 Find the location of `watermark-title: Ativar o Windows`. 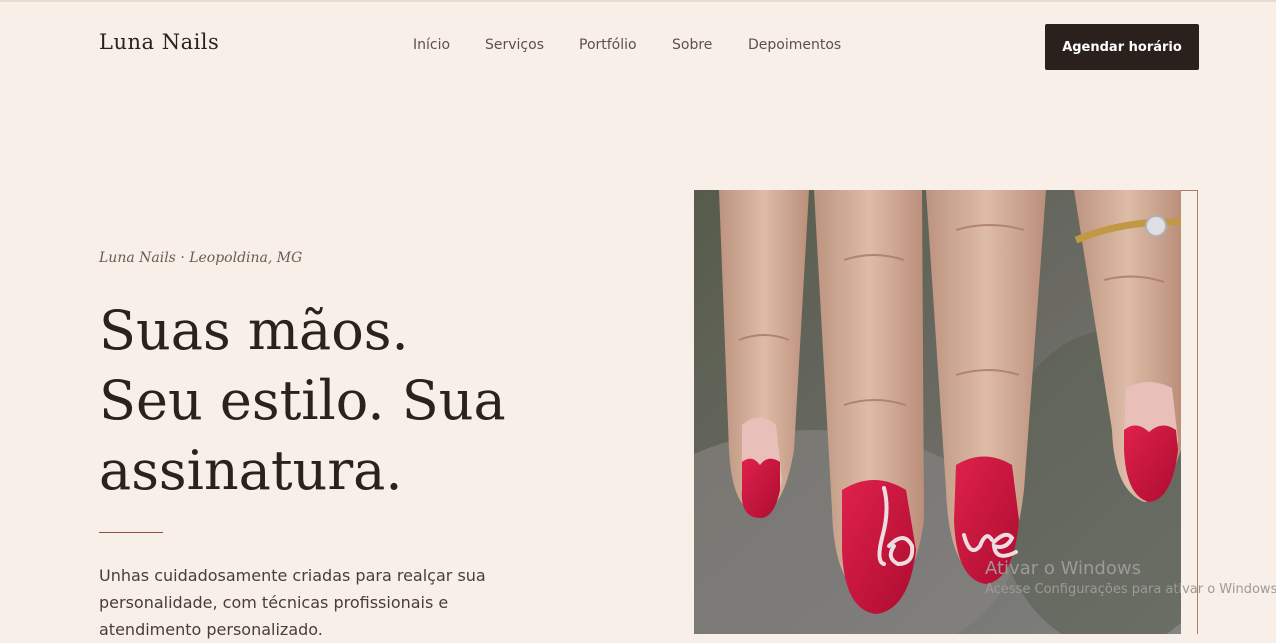

watermark-title: Ativar o Windows is located at coordinates (1063, 568).